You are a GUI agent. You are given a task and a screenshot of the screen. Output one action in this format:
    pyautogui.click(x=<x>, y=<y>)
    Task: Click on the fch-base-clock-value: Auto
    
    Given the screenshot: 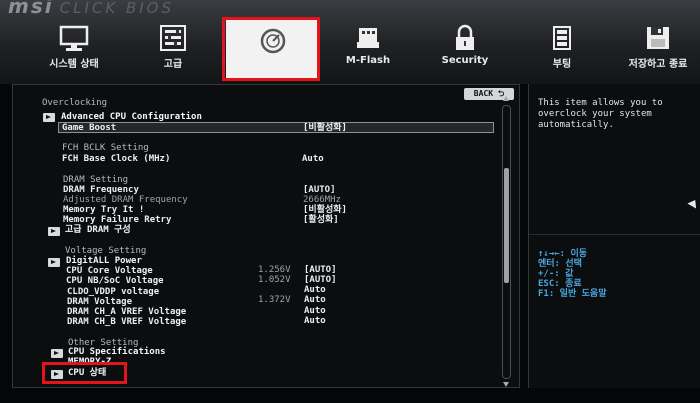 What is the action you would take?
    pyautogui.click(x=313, y=159)
    